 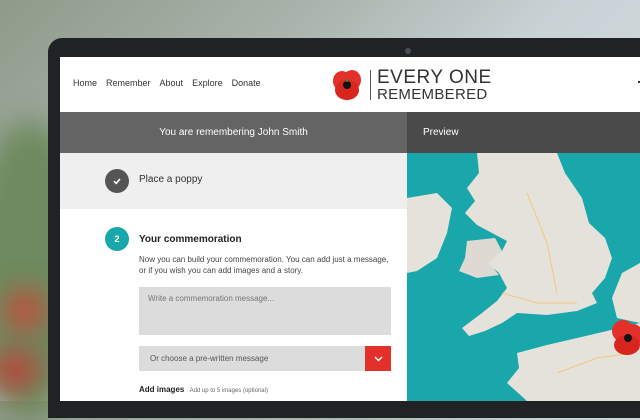 I want to click on chevron-down-icon, so click(x=378, y=358).